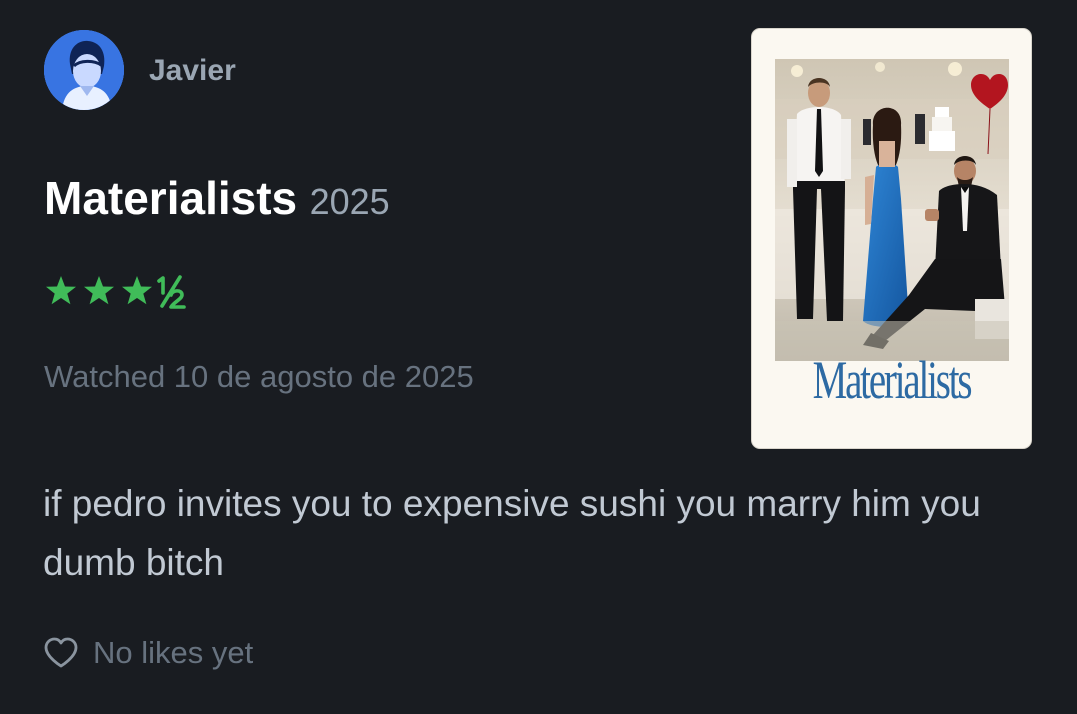 The width and height of the screenshot is (1077, 714). I want to click on heart-outline-icon, so click(61, 652).